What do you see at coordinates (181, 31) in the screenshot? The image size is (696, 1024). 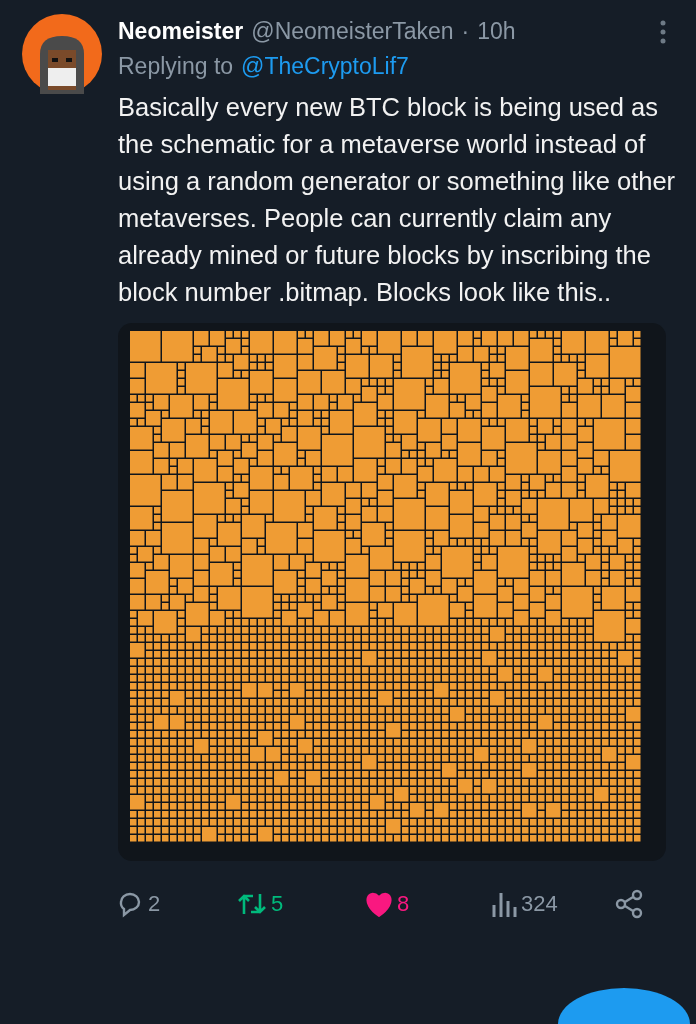 I see `author-name: Neomeister` at bounding box center [181, 31].